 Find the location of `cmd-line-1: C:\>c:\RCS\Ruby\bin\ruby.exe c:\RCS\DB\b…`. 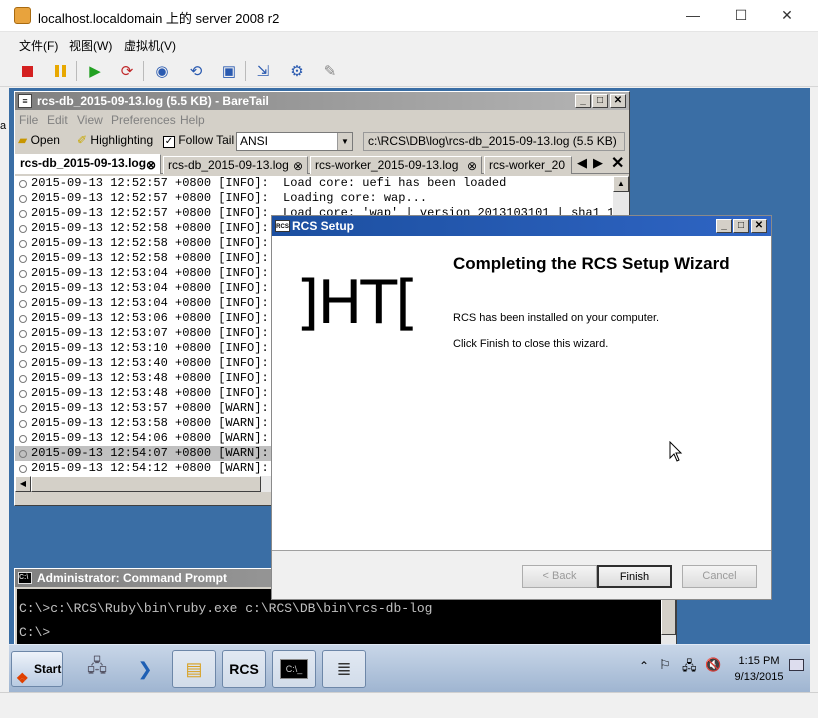

cmd-line-1: C:\>c:\RCS\Ruby\bin\ruby.exe c:\RCS\DB\b… is located at coordinates (226, 608).